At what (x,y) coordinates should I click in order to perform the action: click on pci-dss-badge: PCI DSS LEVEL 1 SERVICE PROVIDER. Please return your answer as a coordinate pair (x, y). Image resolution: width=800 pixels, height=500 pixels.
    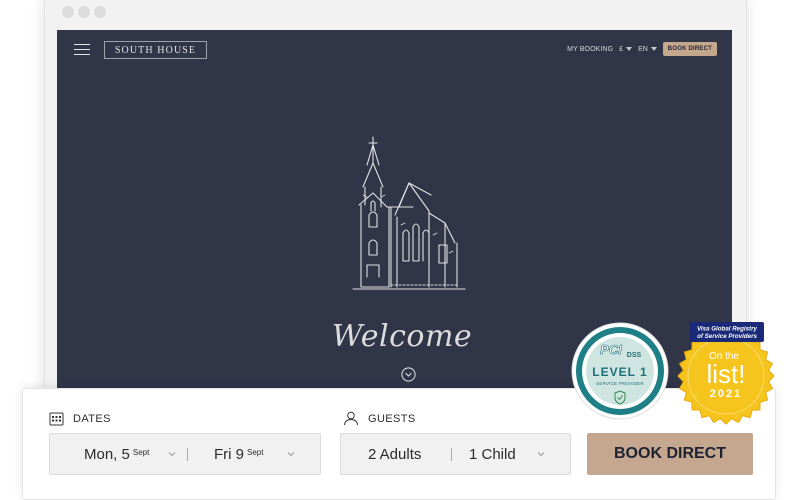
    Looking at the image, I should click on (620, 371).